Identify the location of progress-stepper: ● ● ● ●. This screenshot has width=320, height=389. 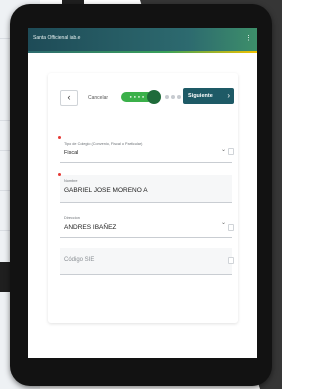
(154, 97).